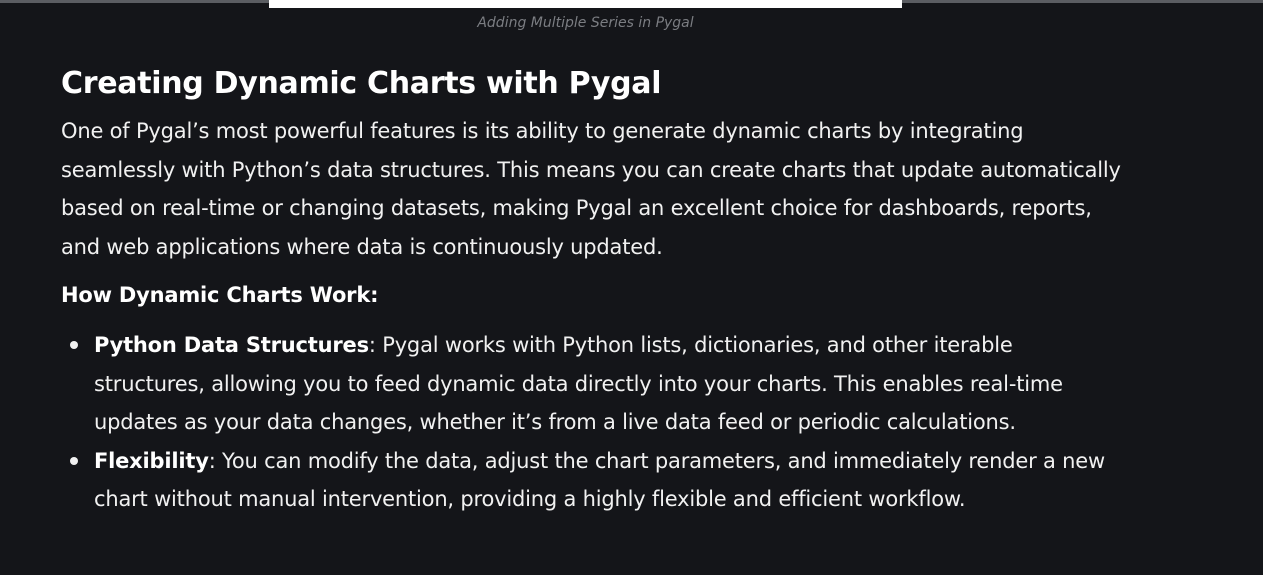 The image size is (1263, 575). Describe the element at coordinates (361, 83) in the screenshot. I see `section-heading: Creating Dynamic Charts with Pygal` at that location.